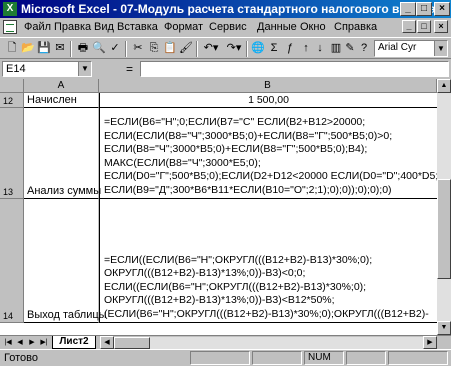  What do you see at coordinates (277, 27) in the screenshot?
I see `menu-data: Данные` at bounding box center [277, 27].